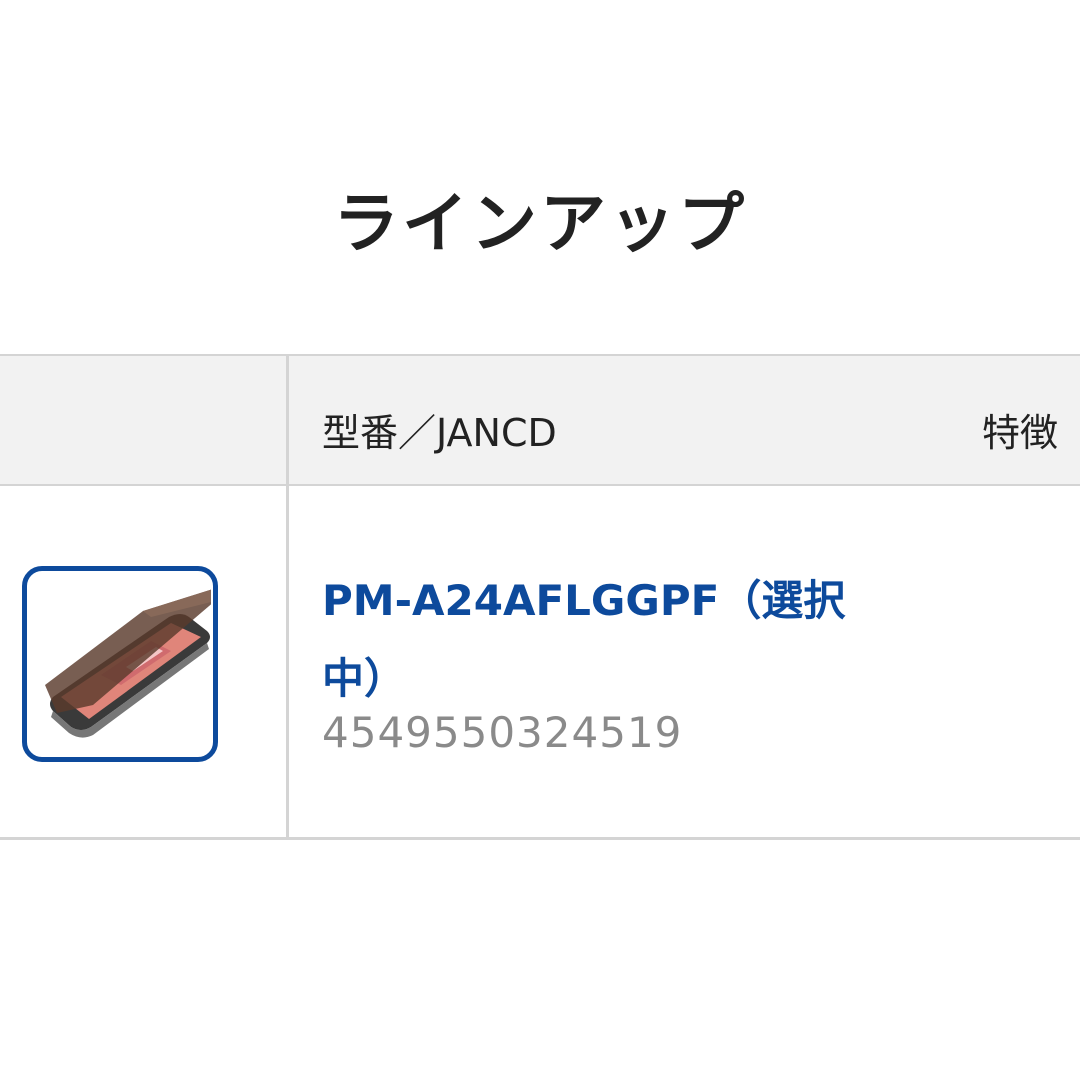  I want to click on header-model-jancd: 型番／JANCD, so click(439, 433).